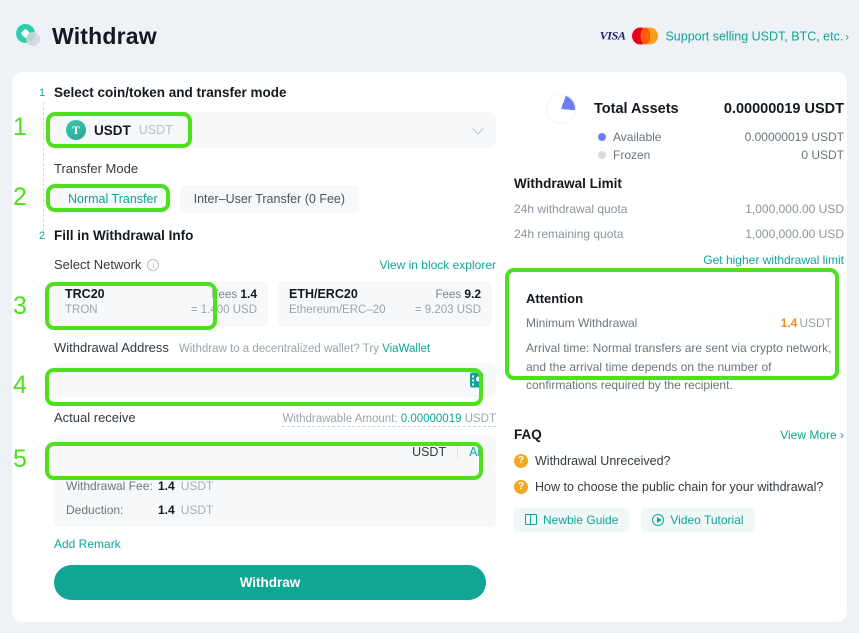 This screenshot has width=859, height=633. I want to click on frozen-value: 0 USDT, so click(822, 155).